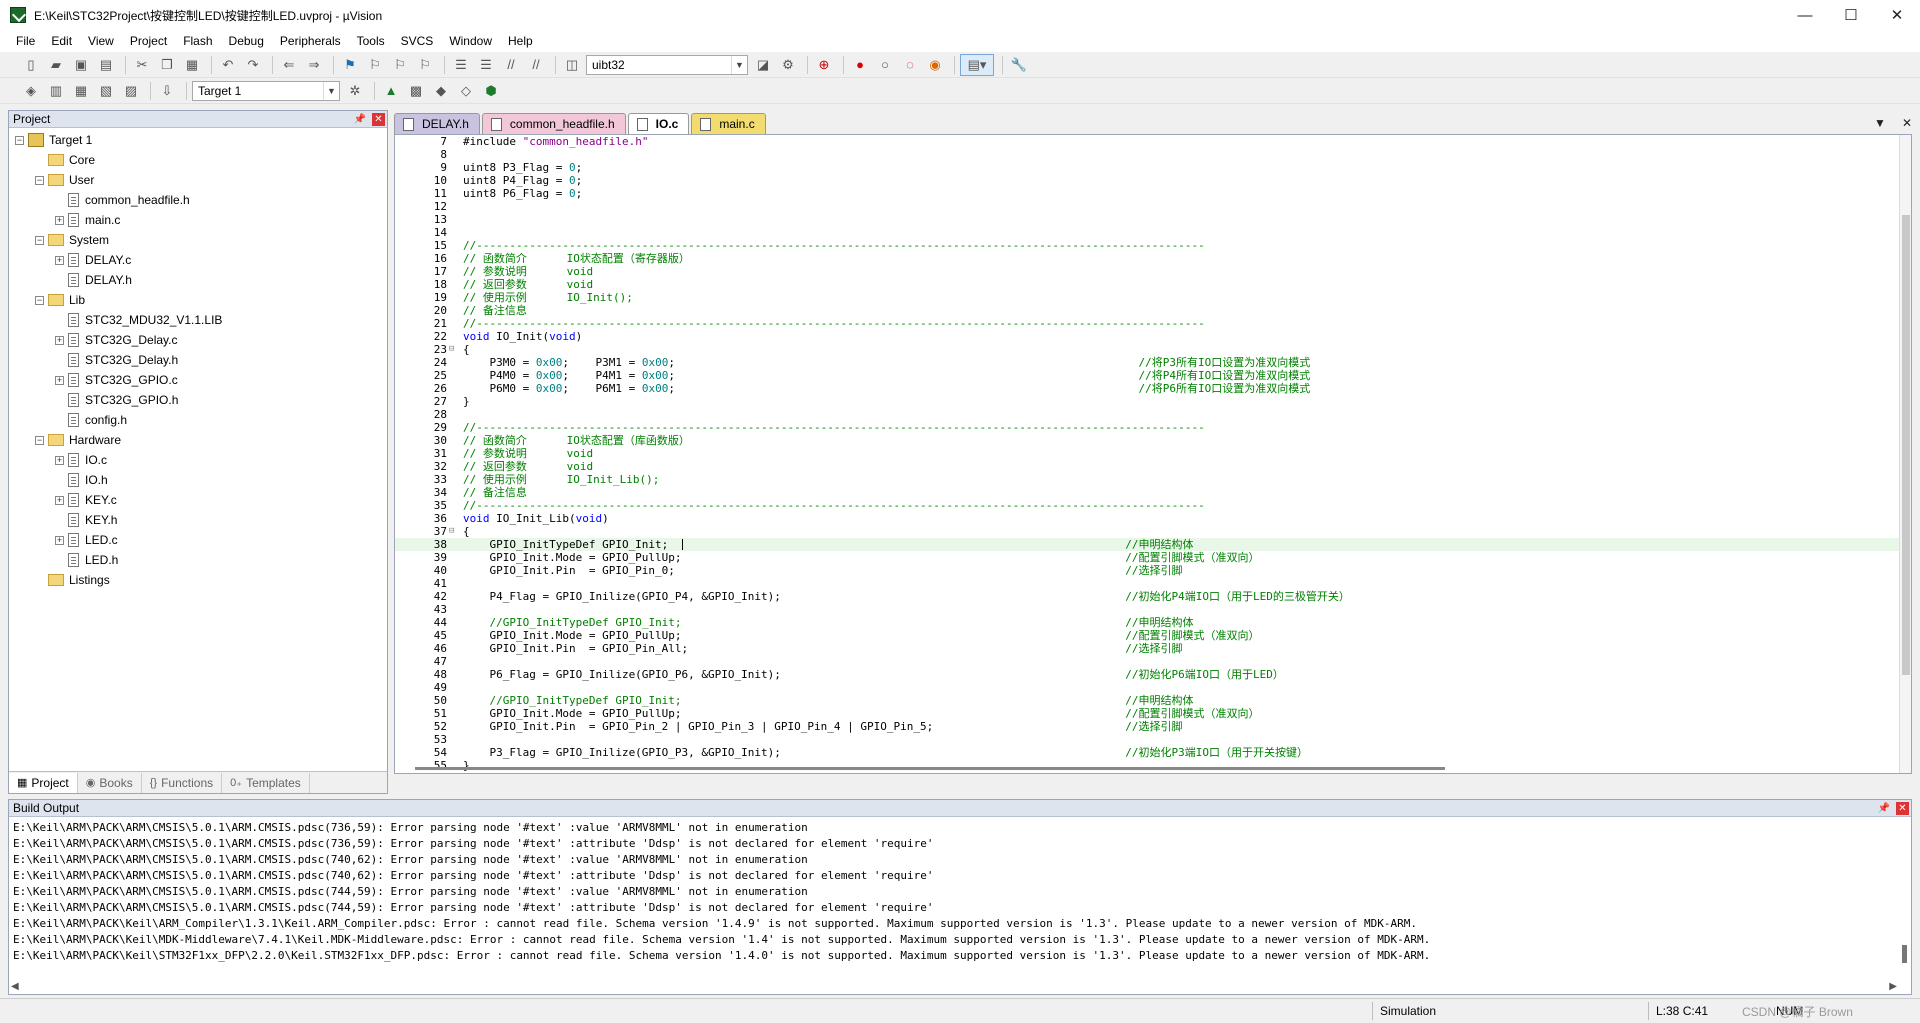 The height and width of the screenshot is (1023, 1920). I want to click on code-line: 11 uint8 P6_Flag = 0;, so click(1147, 193).